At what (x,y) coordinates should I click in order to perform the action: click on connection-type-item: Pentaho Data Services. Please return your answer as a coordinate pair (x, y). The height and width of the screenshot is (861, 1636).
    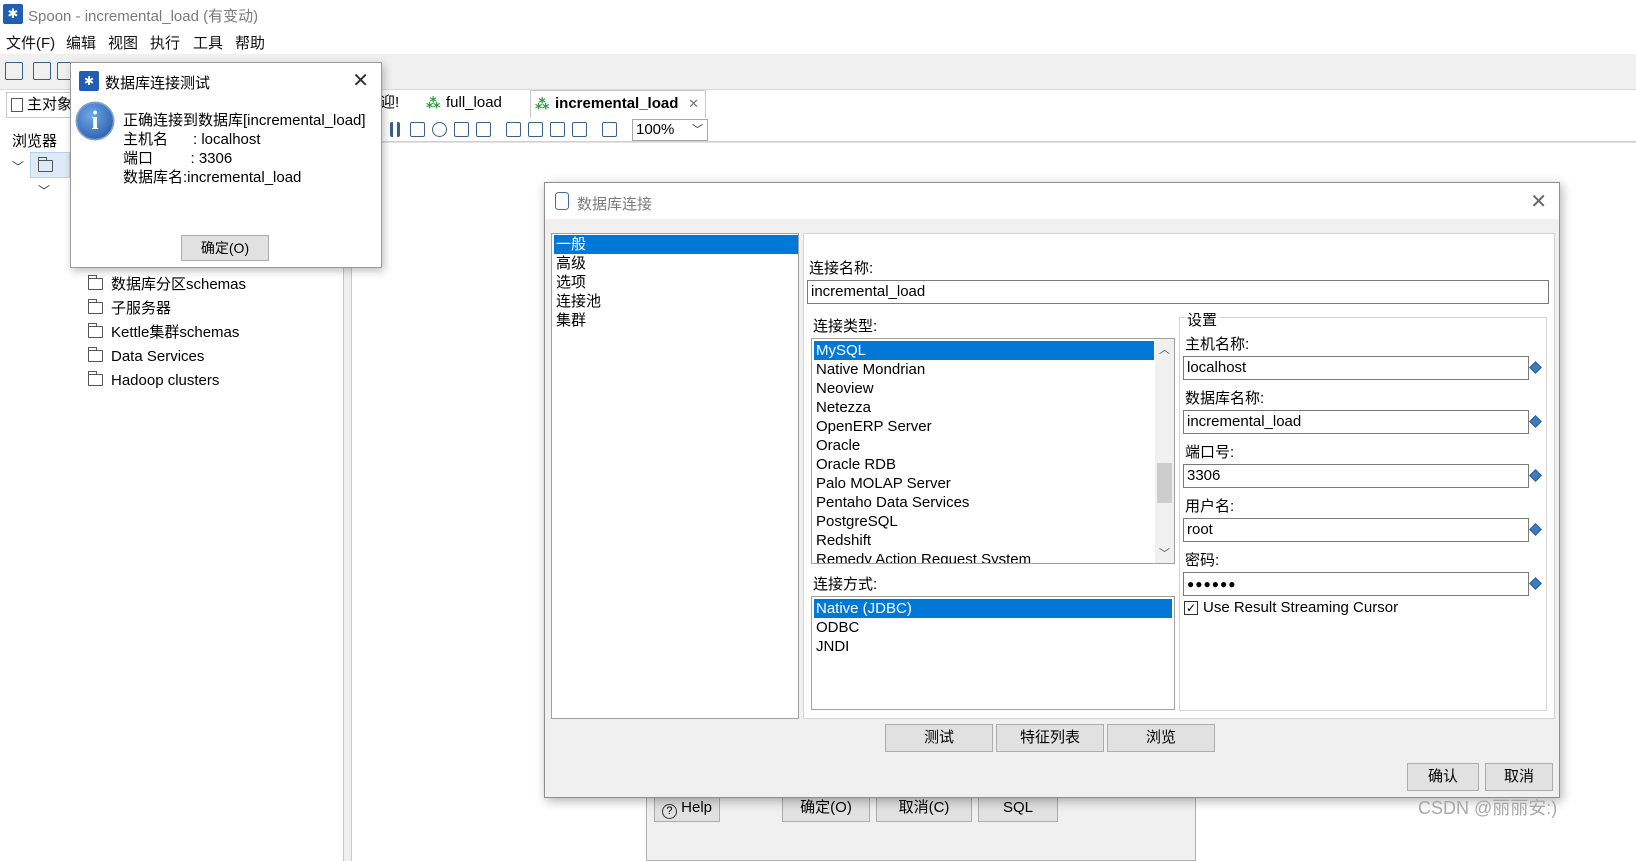
    Looking at the image, I should click on (891, 502).